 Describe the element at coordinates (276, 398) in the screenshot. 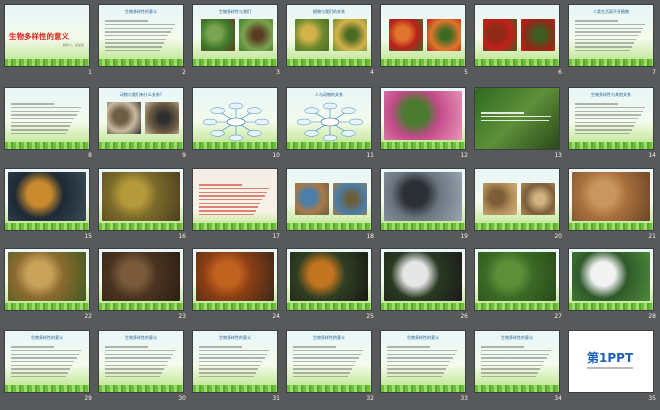

I see `slide-number: 31` at that location.